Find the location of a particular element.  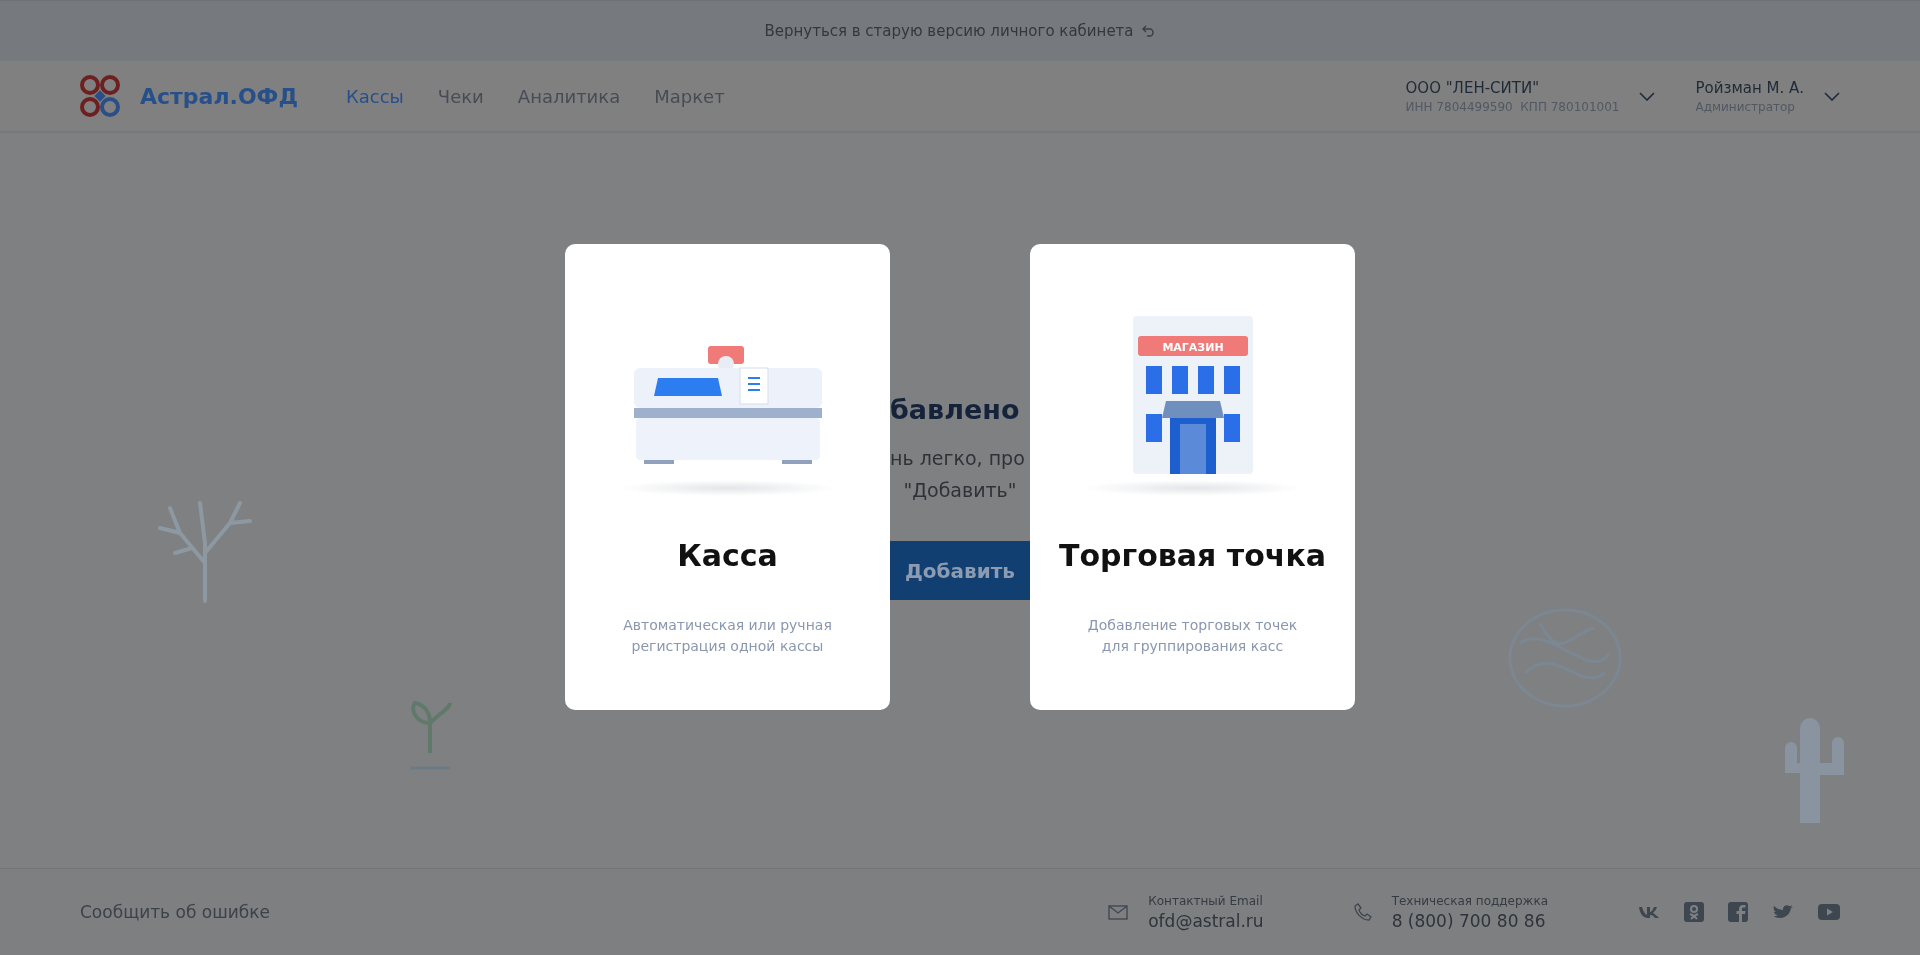

contact-label: Контактный Email is located at coordinates (1206, 900).